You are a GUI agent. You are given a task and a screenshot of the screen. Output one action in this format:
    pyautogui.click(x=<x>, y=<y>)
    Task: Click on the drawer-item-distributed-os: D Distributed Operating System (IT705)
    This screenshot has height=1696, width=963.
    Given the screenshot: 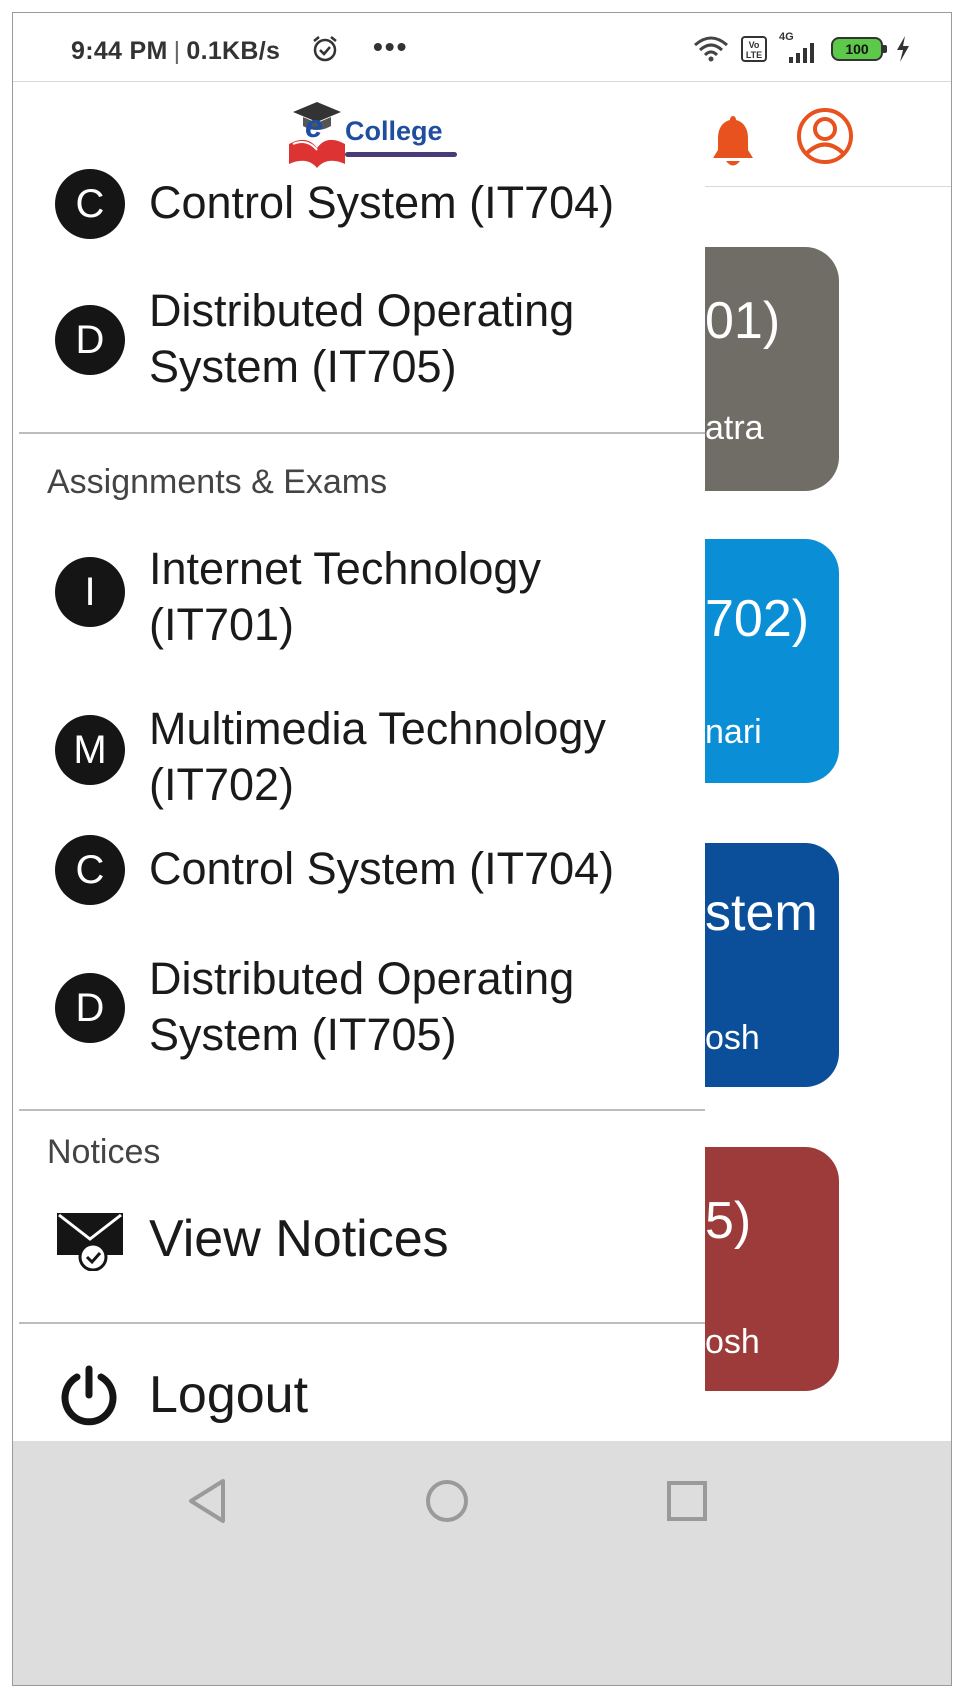 What is the action you would take?
    pyautogui.click(x=359, y=340)
    